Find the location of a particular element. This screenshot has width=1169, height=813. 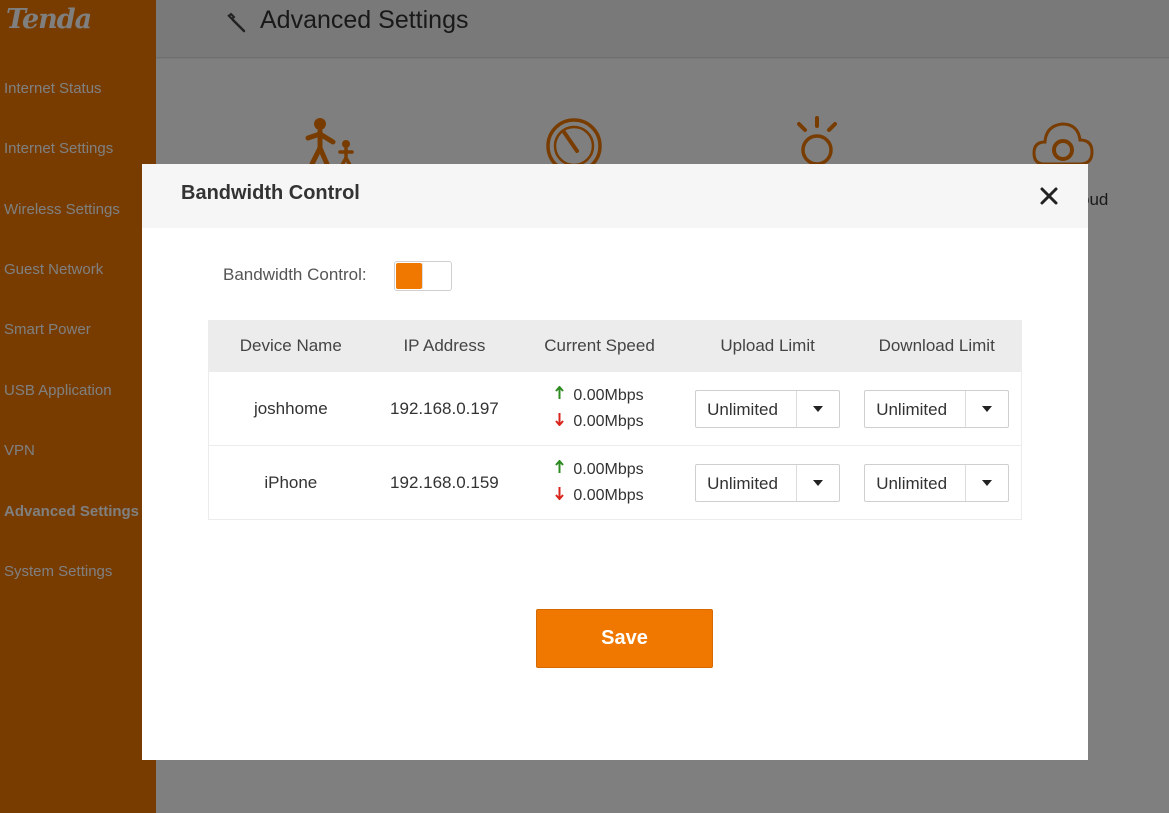

toggle-knob is located at coordinates (436, 276).